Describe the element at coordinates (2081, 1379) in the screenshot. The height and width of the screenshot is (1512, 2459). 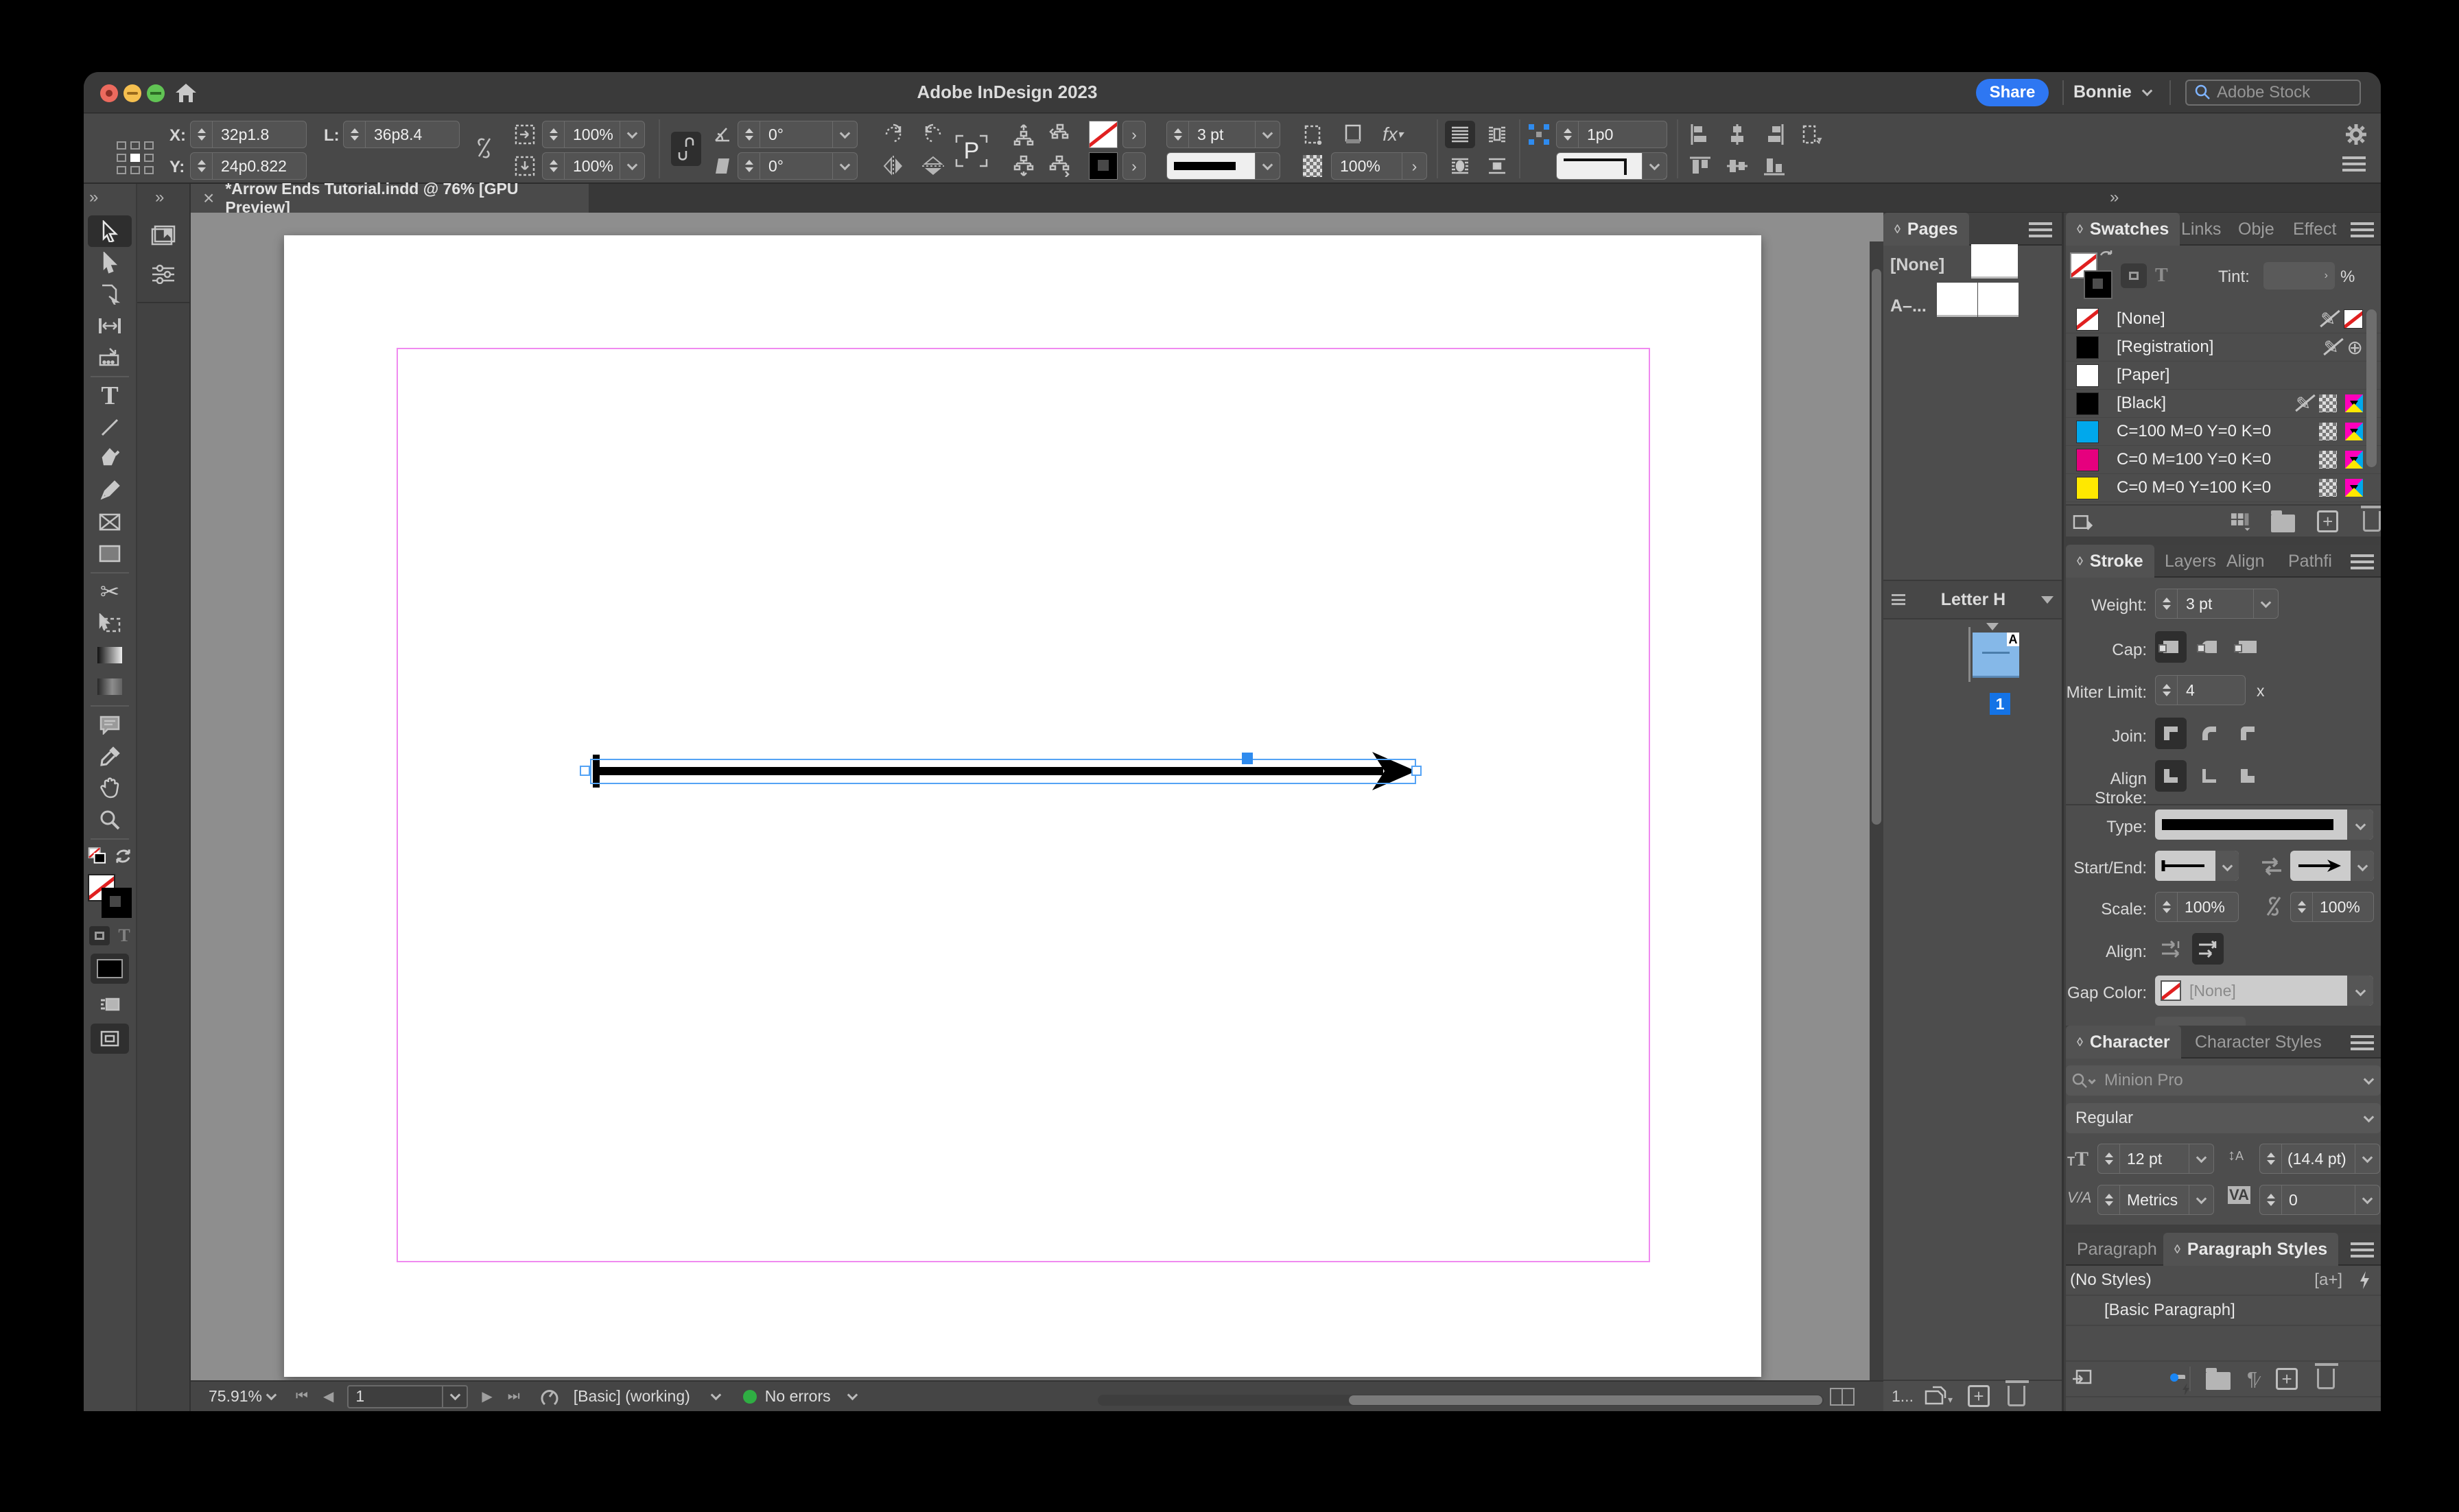
I see `load-styles-icon` at that location.